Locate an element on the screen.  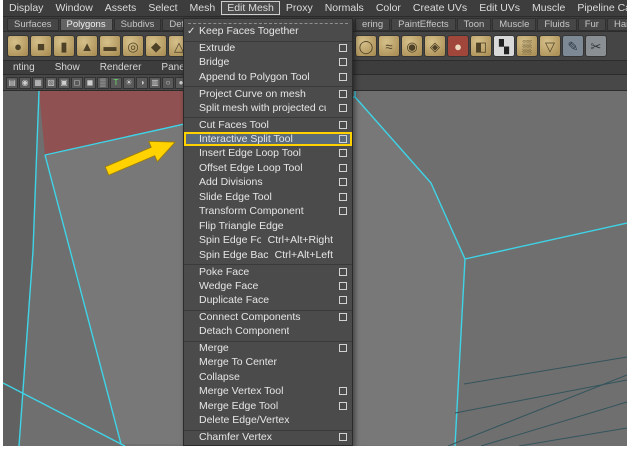
reduce-mesh-icon: ▽ is located at coordinates (550, 46).